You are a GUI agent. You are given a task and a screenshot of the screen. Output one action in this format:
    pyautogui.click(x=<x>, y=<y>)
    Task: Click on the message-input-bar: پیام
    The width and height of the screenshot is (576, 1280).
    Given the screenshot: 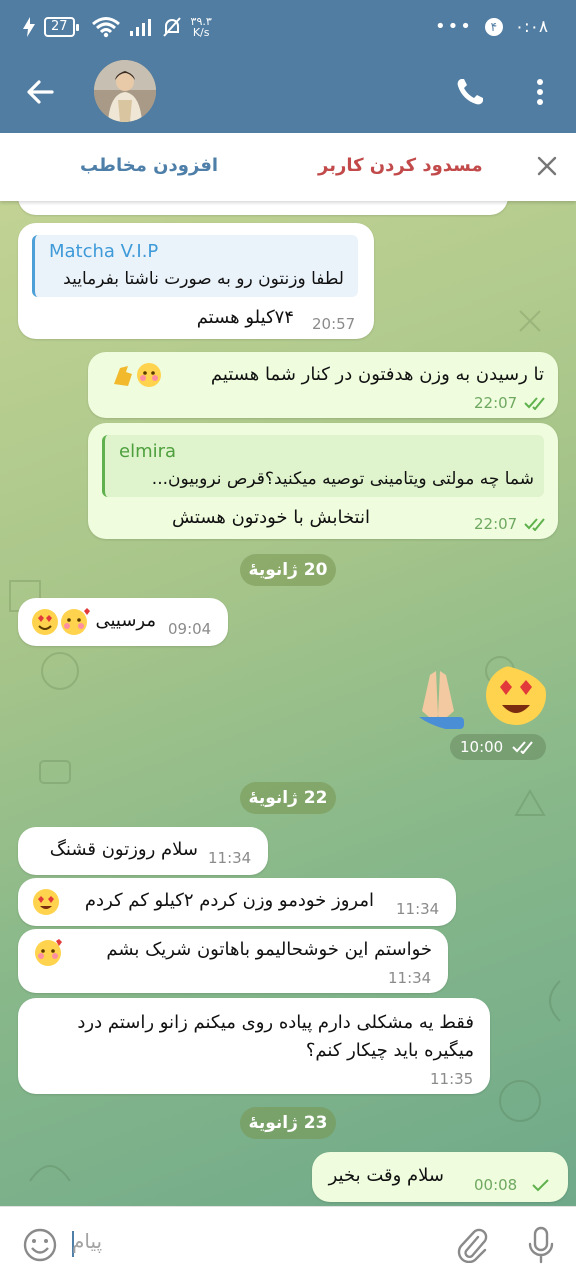 What is the action you would take?
    pyautogui.click(x=288, y=1243)
    